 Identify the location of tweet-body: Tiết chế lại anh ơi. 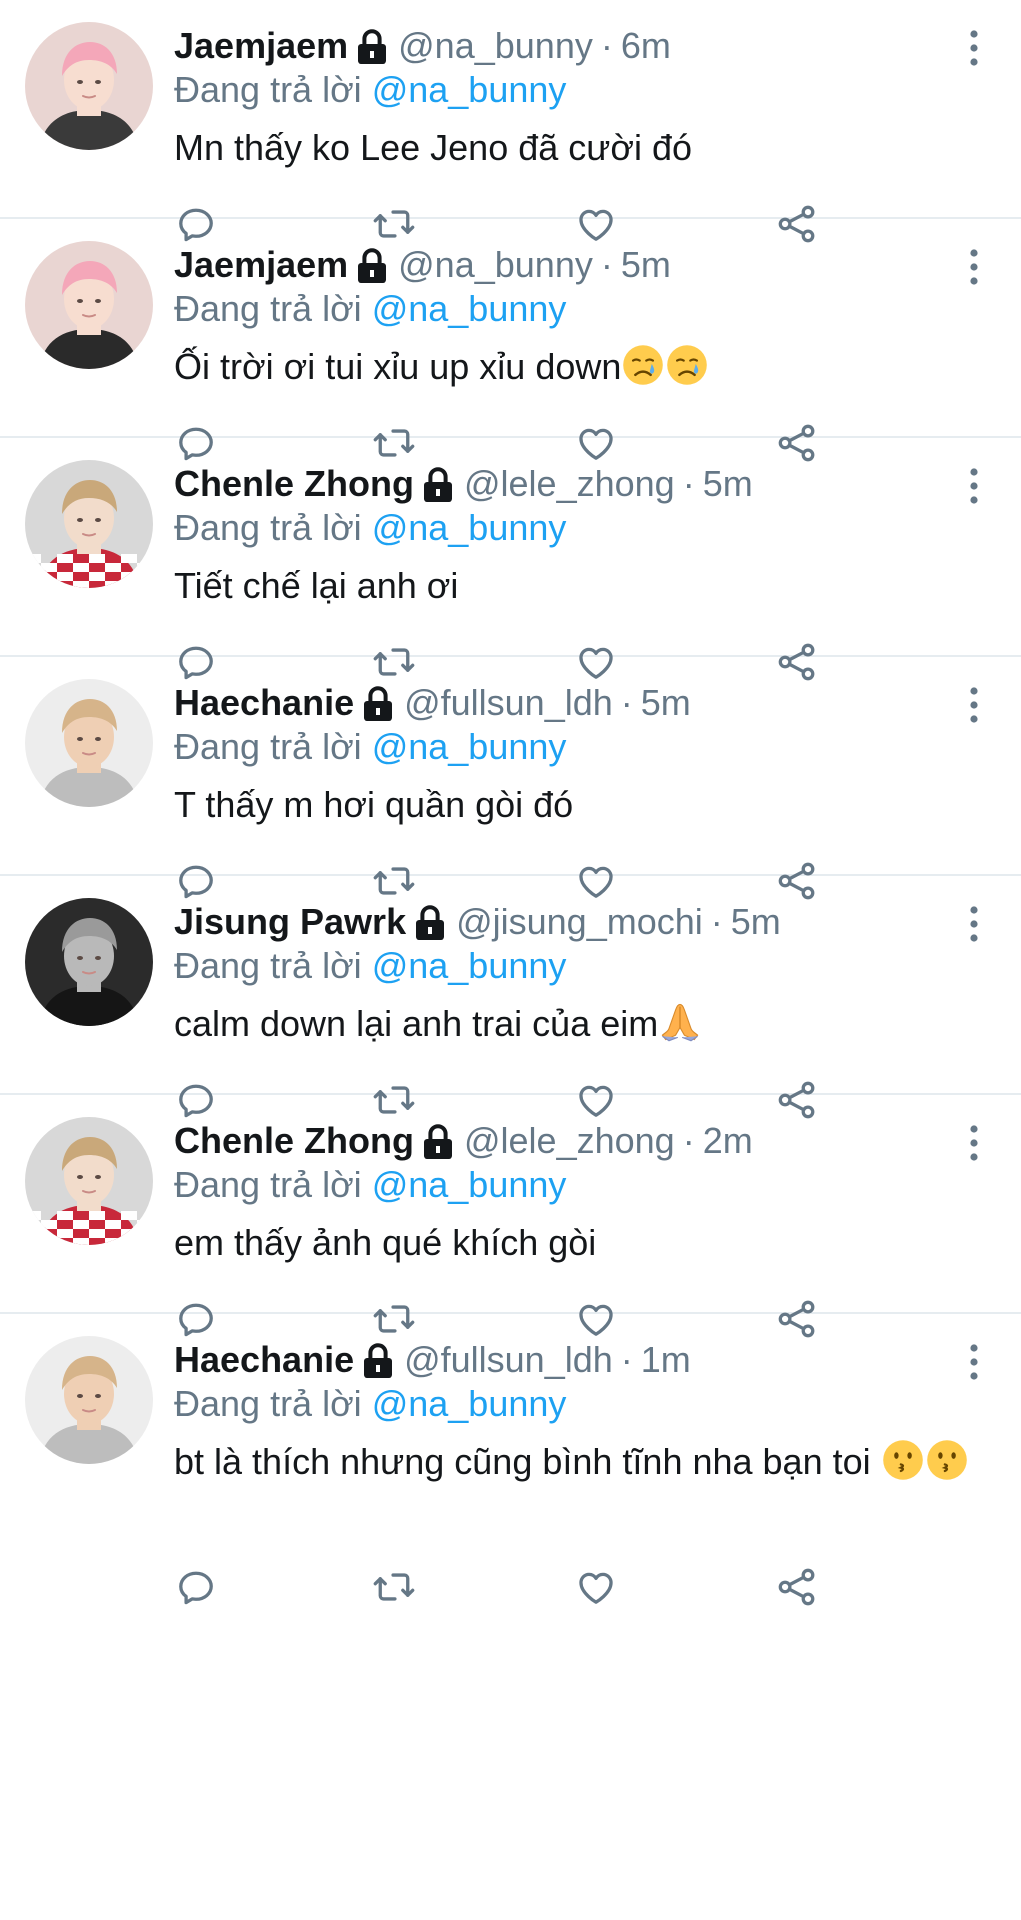
(316, 585).